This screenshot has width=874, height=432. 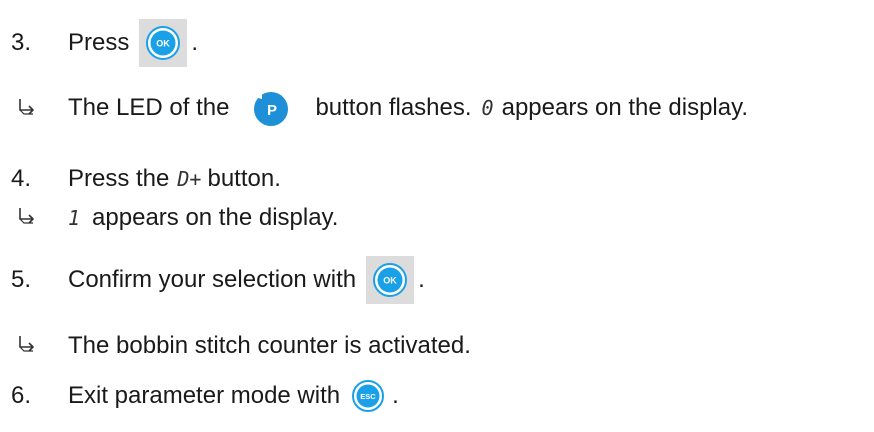 I want to click on display-value: 1, so click(x=74, y=218).